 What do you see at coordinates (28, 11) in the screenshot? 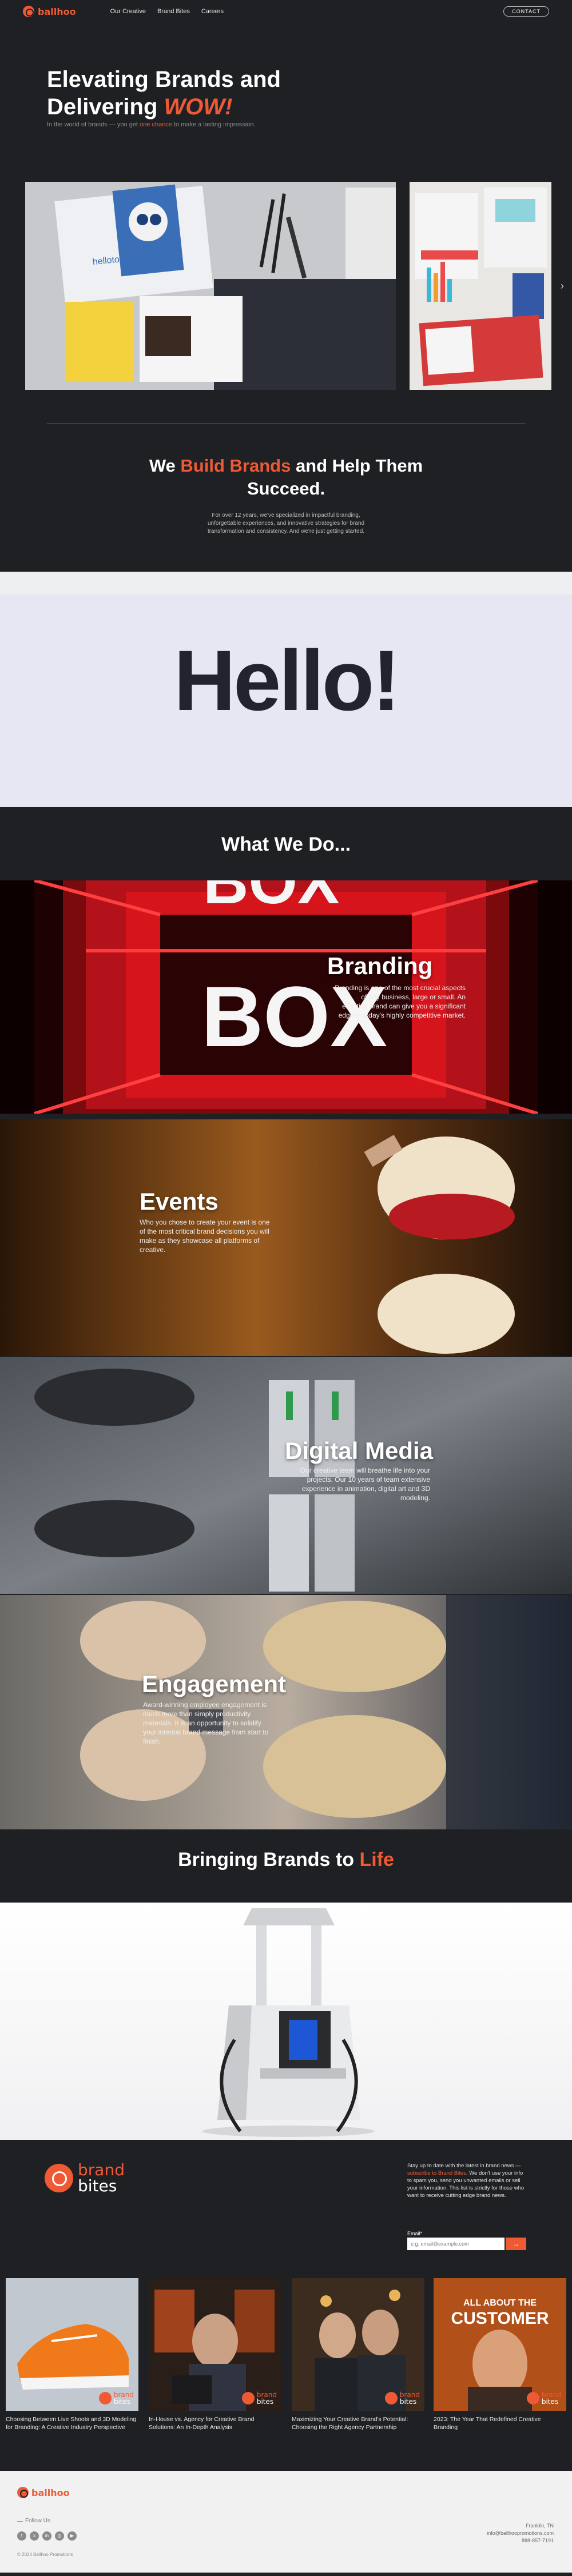
I see `logo-mark-icon` at bounding box center [28, 11].